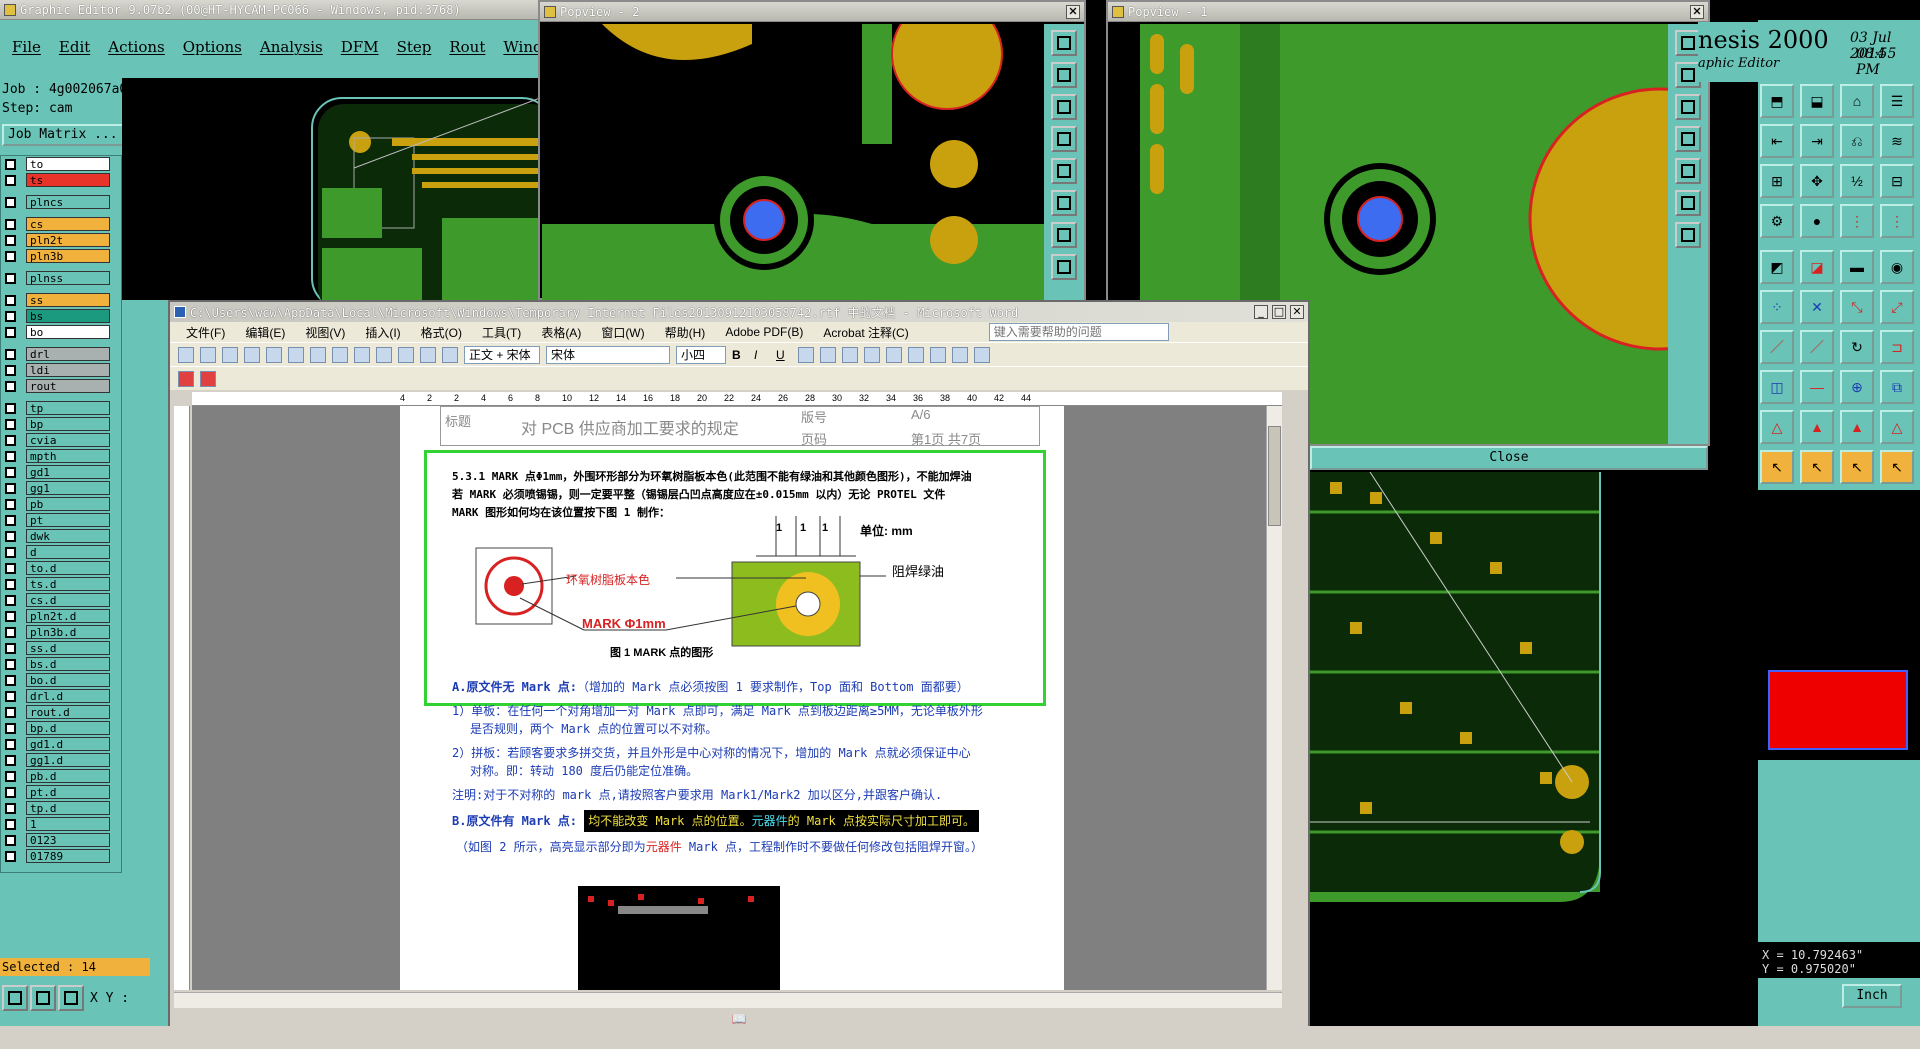 This screenshot has width=1920, height=1049. I want to click on tool-icon: ⊐, so click(1897, 347).